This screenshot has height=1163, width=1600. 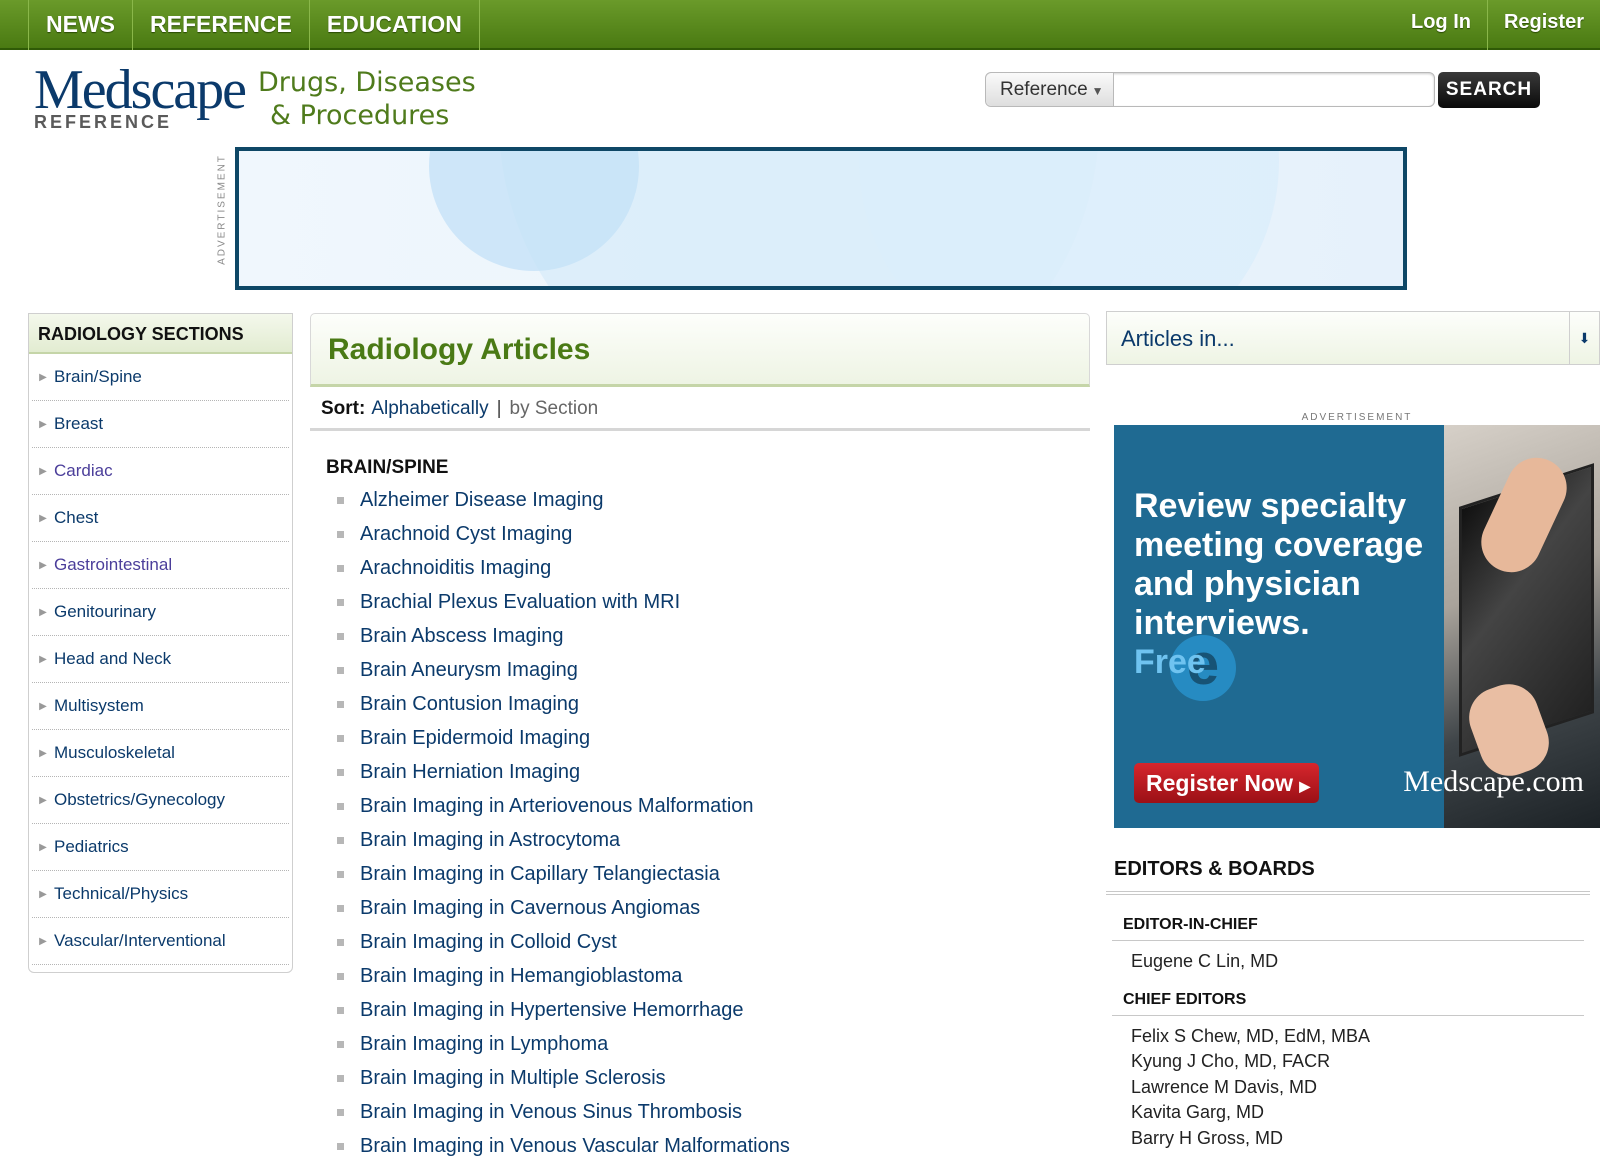 I want to click on tab-news: NEWS, so click(x=80, y=25).